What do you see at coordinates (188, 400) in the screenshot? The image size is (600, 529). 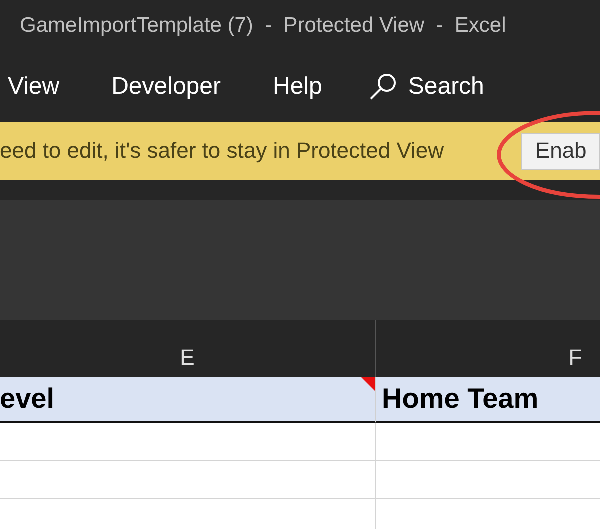 I see `table-cell: evel` at bounding box center [188, 400].